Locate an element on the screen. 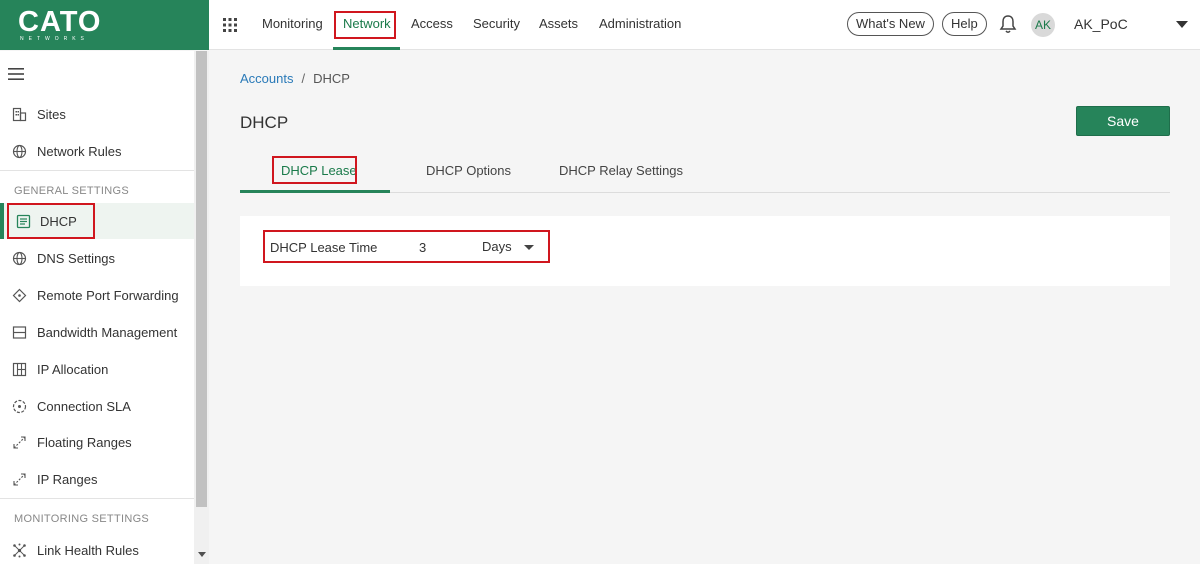 The width and height of the screenshot is (1200, 564). sidebar-item-bandwidth-management: Bandwidth Management is located at coordinates (97, 332).